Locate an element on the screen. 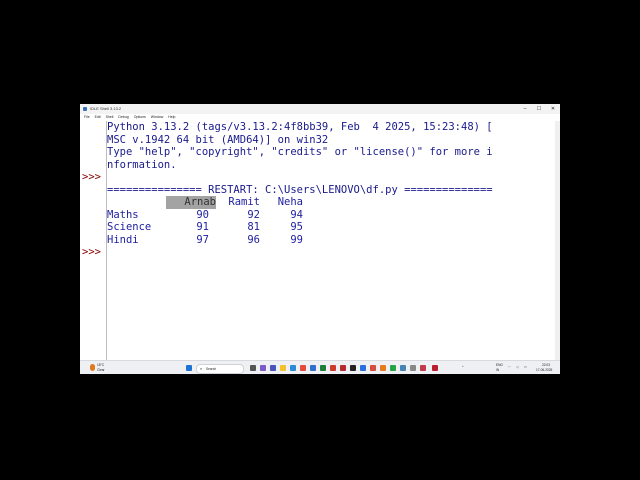  search-icon: ⌕ is located at coordinates (201, 368).